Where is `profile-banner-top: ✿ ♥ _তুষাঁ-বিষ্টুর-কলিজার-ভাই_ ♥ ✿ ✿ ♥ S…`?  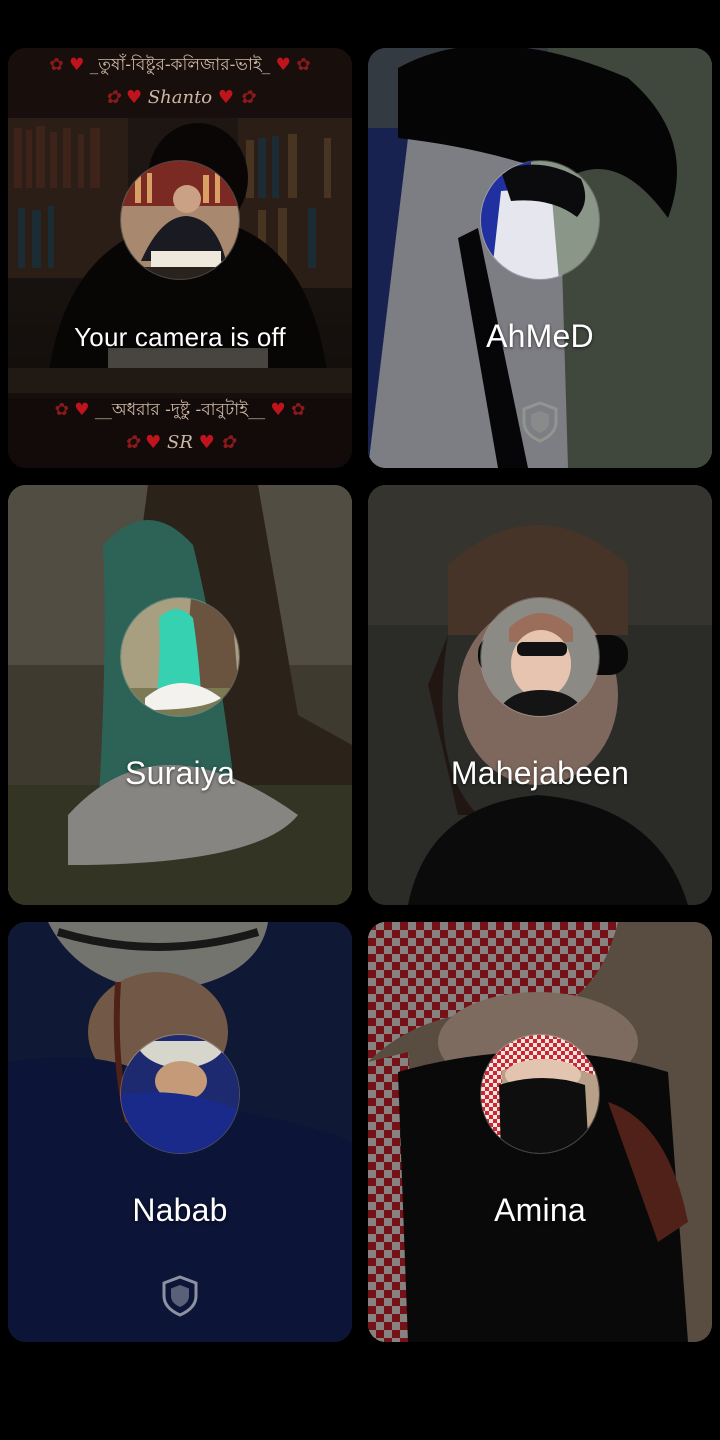 profile-banner-top: ✿ ♥ _তুষাঁ-বিষ্টুর-কলিজার-ভাই_ ♥ ✿ ✿ ♥ S… is located at coordinates (180, 83).